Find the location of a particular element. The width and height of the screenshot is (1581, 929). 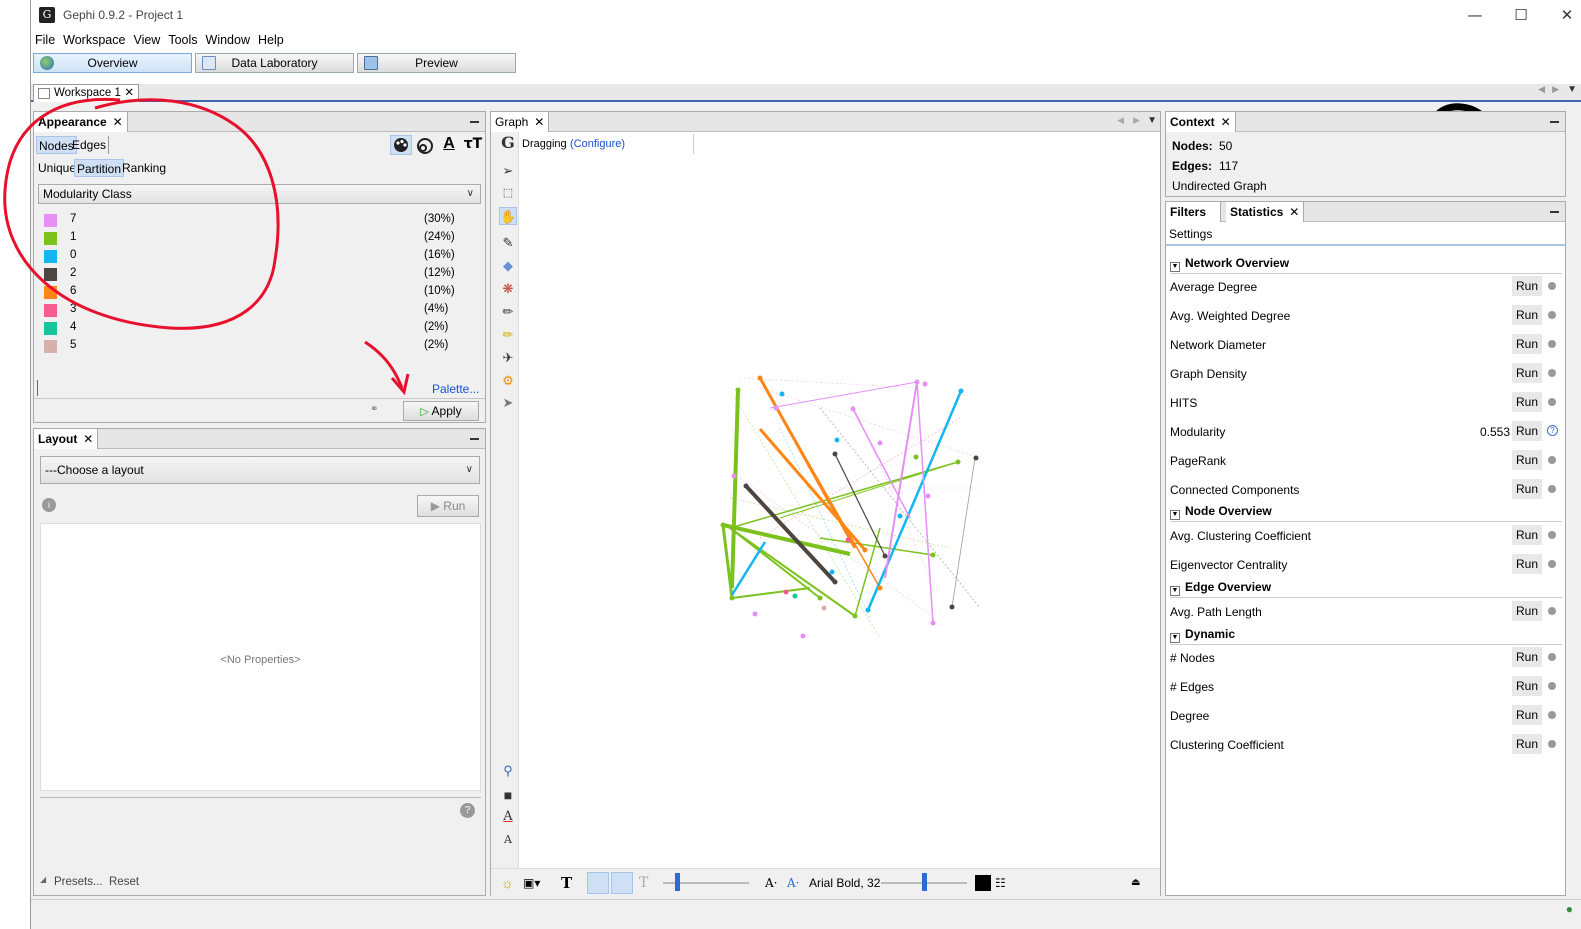

show-labels-icon: T is located at coordinates (566, 883).